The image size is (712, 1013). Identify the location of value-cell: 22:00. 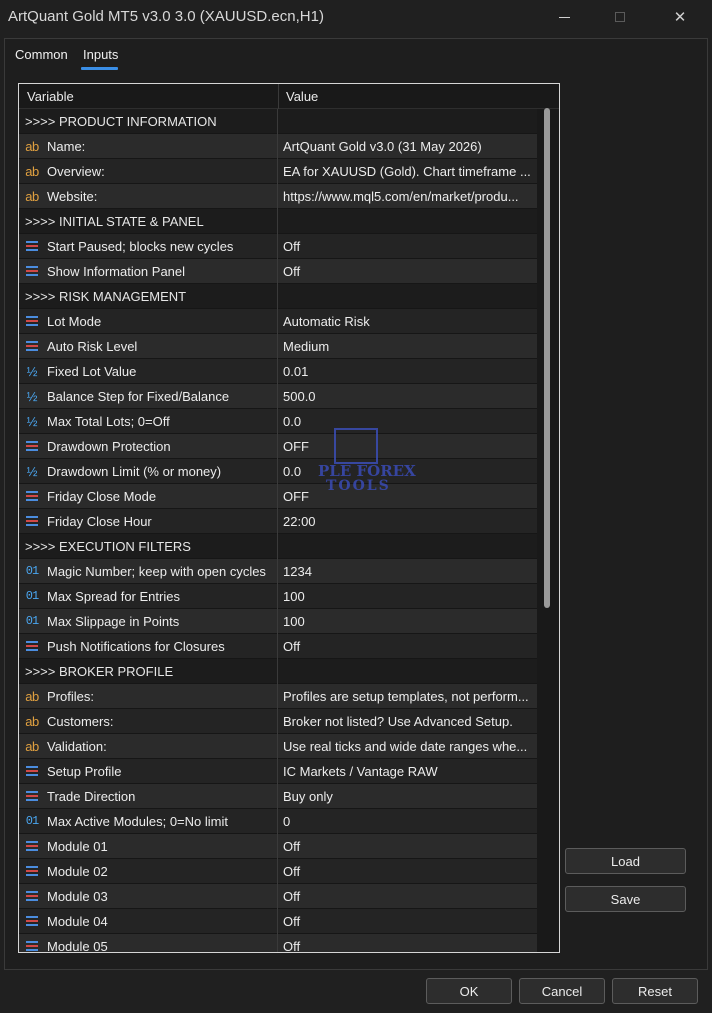
(408, 521).